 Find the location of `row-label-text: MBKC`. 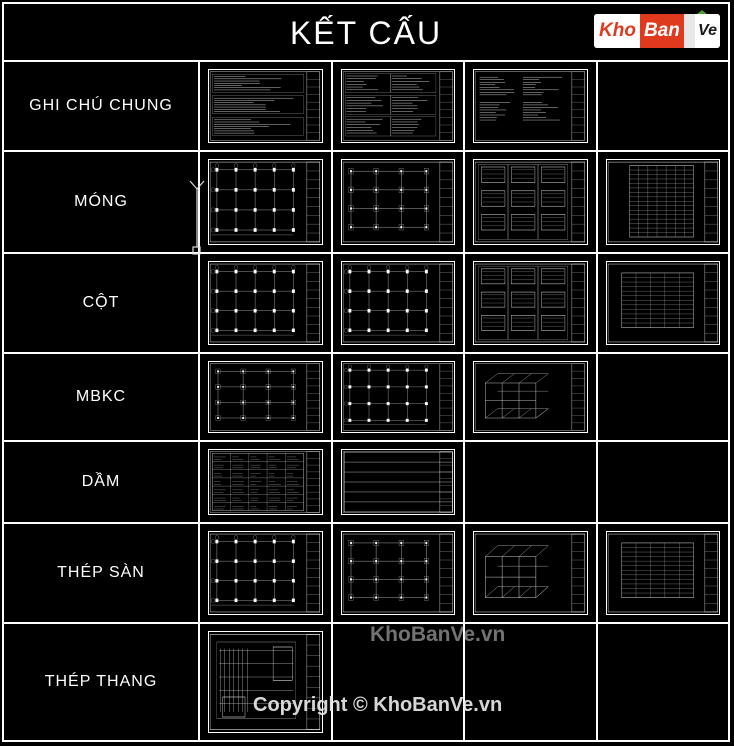

row-label-text: MBKC is located at coordinates (101, 396).